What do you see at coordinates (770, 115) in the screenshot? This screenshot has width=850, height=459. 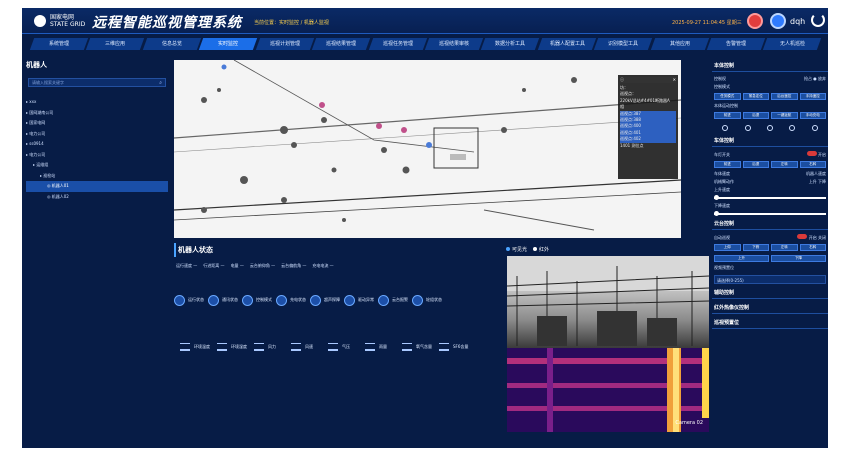 I see `motion-buttons: 前进 后退 一键返航 手动充电` at bounding box center [770, 115].